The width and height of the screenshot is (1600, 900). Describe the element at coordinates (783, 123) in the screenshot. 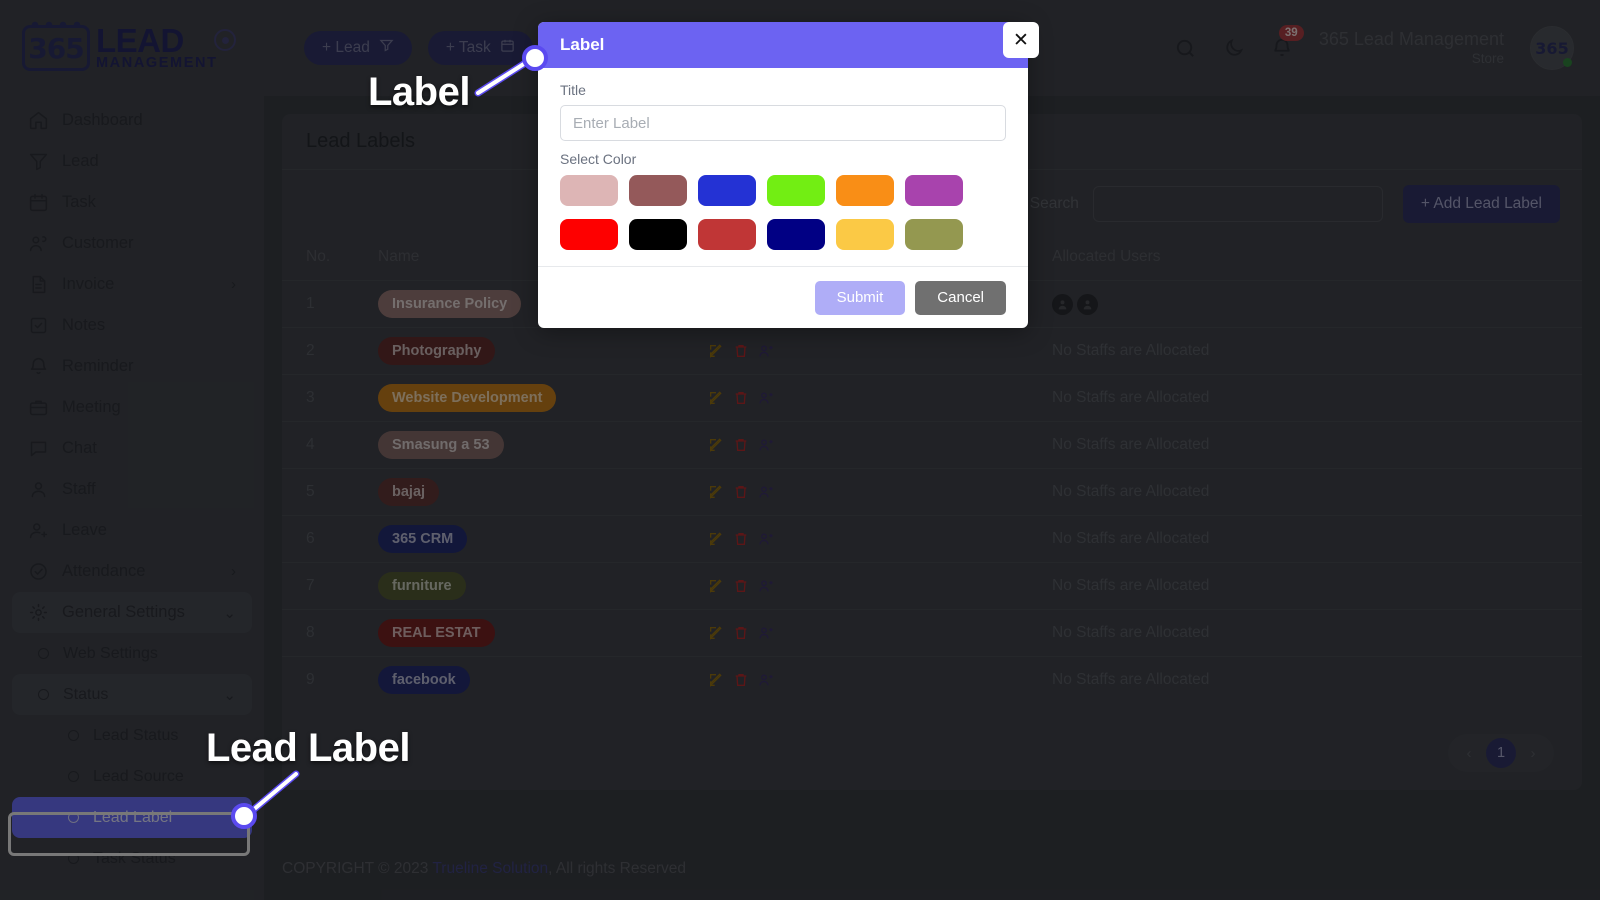

I see `label-title-input` at that location.